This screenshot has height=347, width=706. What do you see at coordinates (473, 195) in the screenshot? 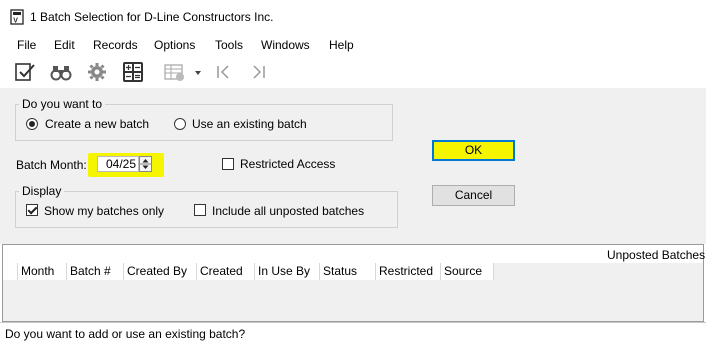
I see `cancel-button: Cancel` at bounding box center [473, 195].